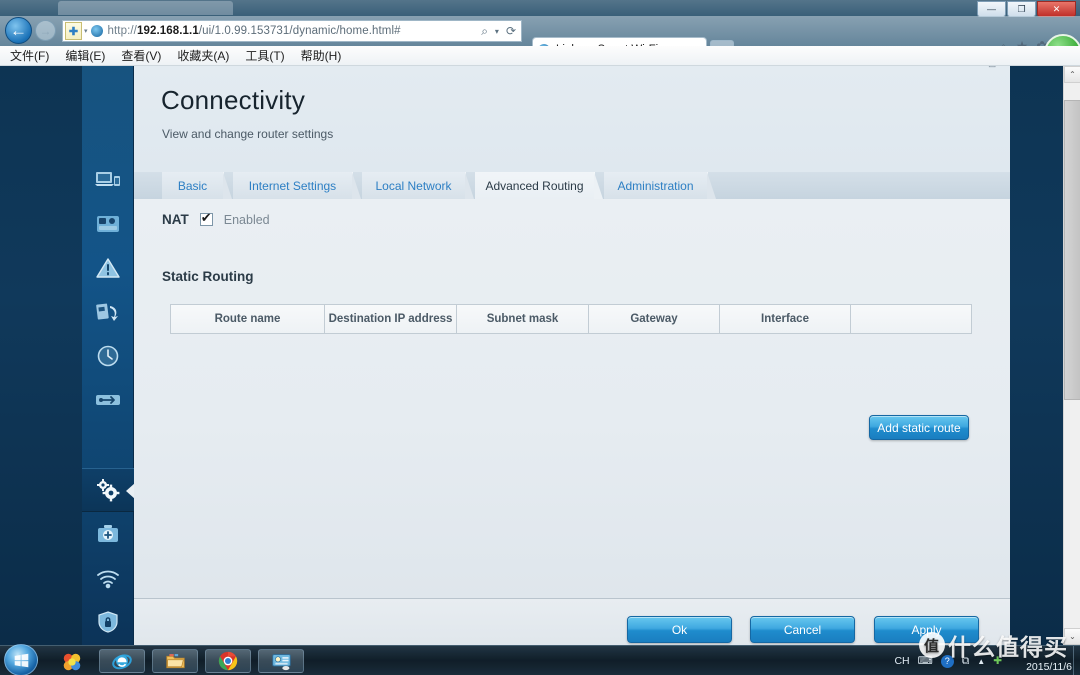 This screenshot has width=1080, height=675. I want to click on wireless-icon, so click(108, 578).